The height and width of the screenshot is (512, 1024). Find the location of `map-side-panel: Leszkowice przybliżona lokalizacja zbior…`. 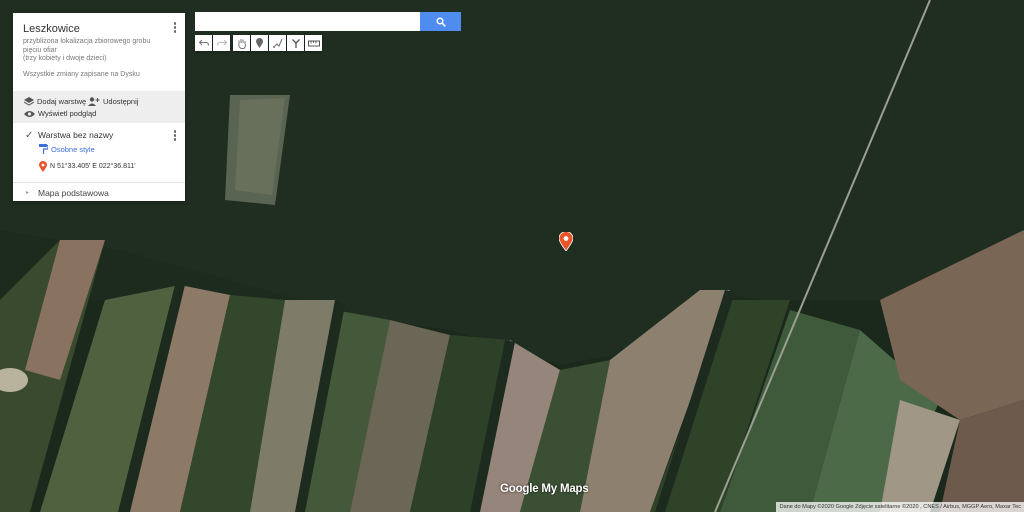

map-side-panel: Leszkowice przybliżona lokalizacja zbior… is located at coordinates (99, 107).